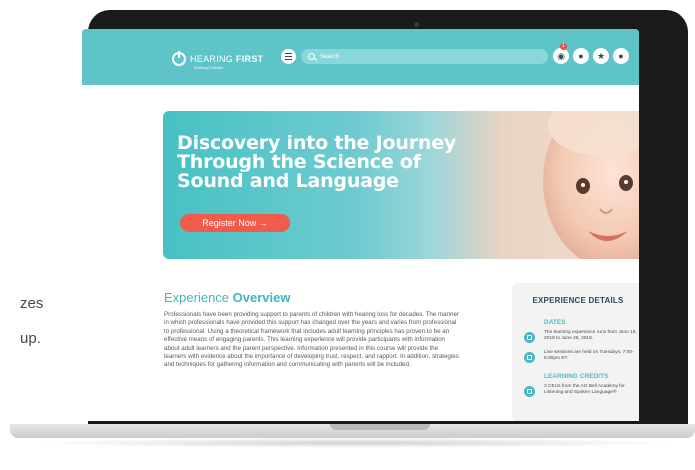 This screenshot has height=470, width=695. Describe the element at coordinates (30, 338) in the screenshot. I see `background-caption-2: up.` at that location.